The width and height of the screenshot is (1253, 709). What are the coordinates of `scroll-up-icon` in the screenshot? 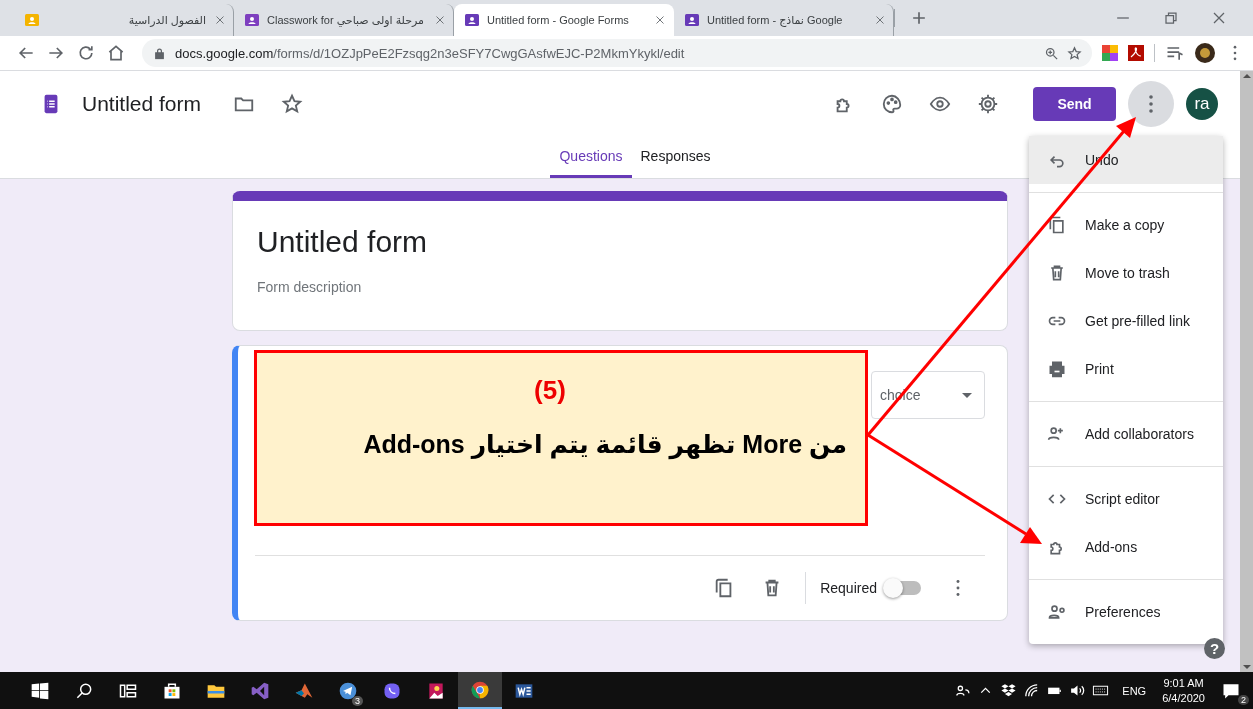 It's located at (1246, 76).